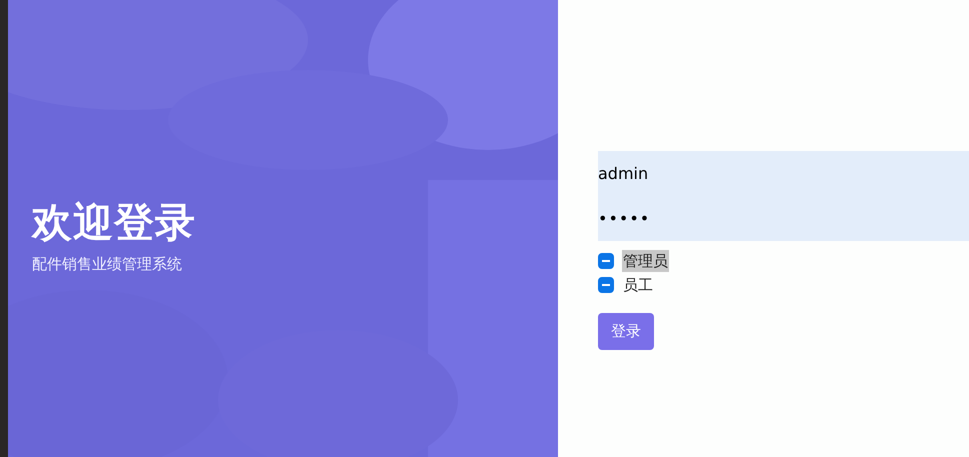 The image size is (969, 457). I want to click on username-field: admin, so click(783, 173).